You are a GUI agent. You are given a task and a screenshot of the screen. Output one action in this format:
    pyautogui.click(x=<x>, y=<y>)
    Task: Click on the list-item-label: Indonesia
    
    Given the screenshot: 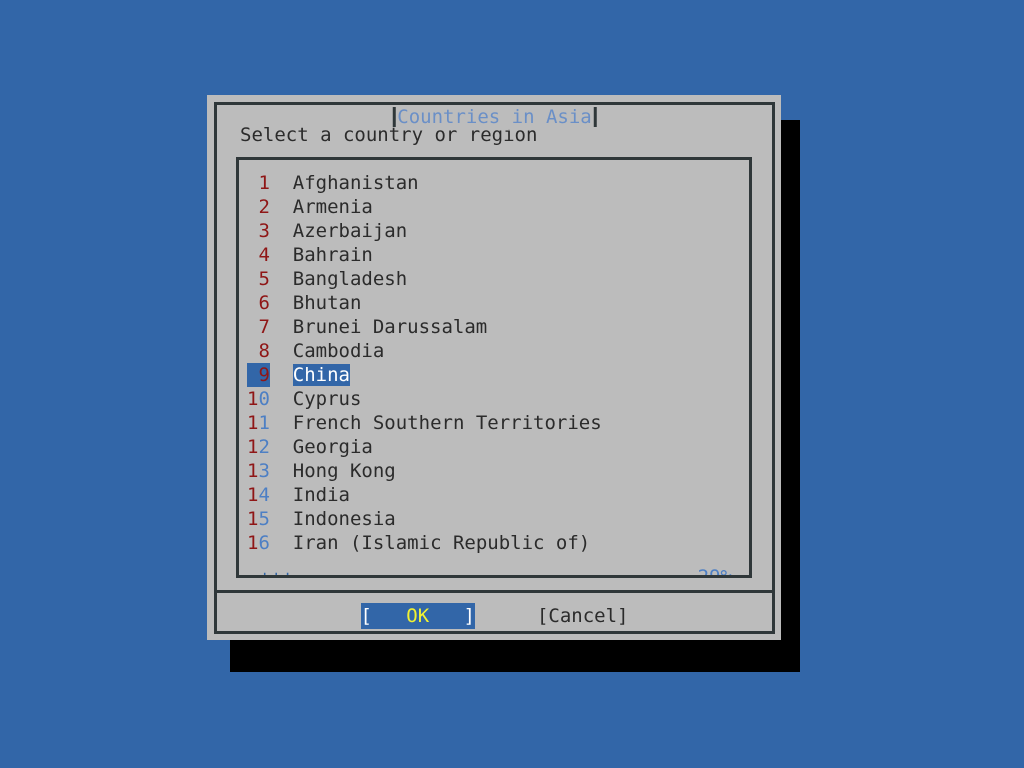 What is the action you would take?
    pyautogui.click(x=344, y=519)
    